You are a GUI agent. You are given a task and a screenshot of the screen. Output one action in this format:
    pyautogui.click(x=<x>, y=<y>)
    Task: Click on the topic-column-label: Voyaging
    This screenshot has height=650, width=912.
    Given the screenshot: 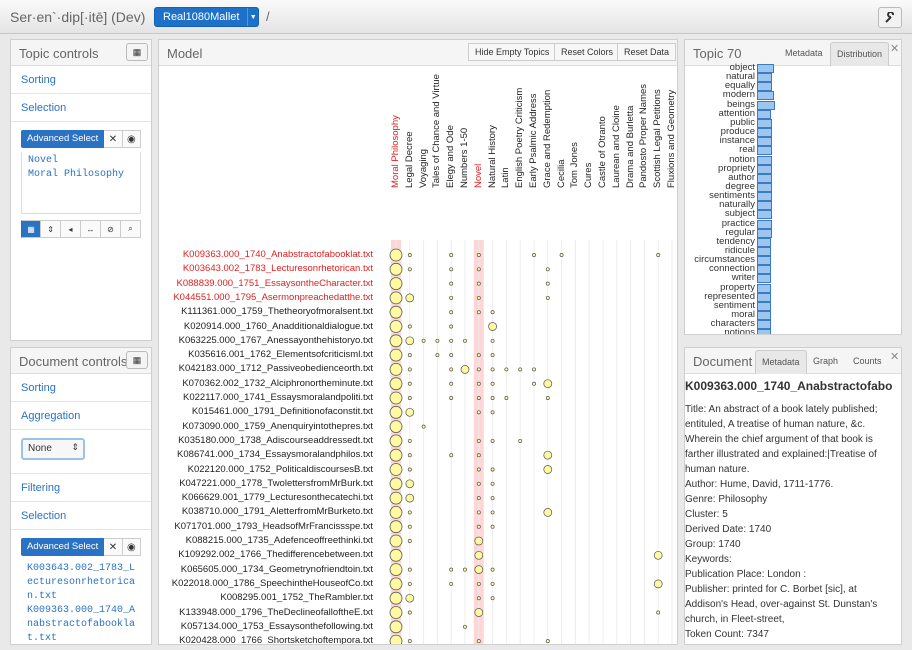 What is the action you would take?
    pyautogui.click(x=423, y=168)
    